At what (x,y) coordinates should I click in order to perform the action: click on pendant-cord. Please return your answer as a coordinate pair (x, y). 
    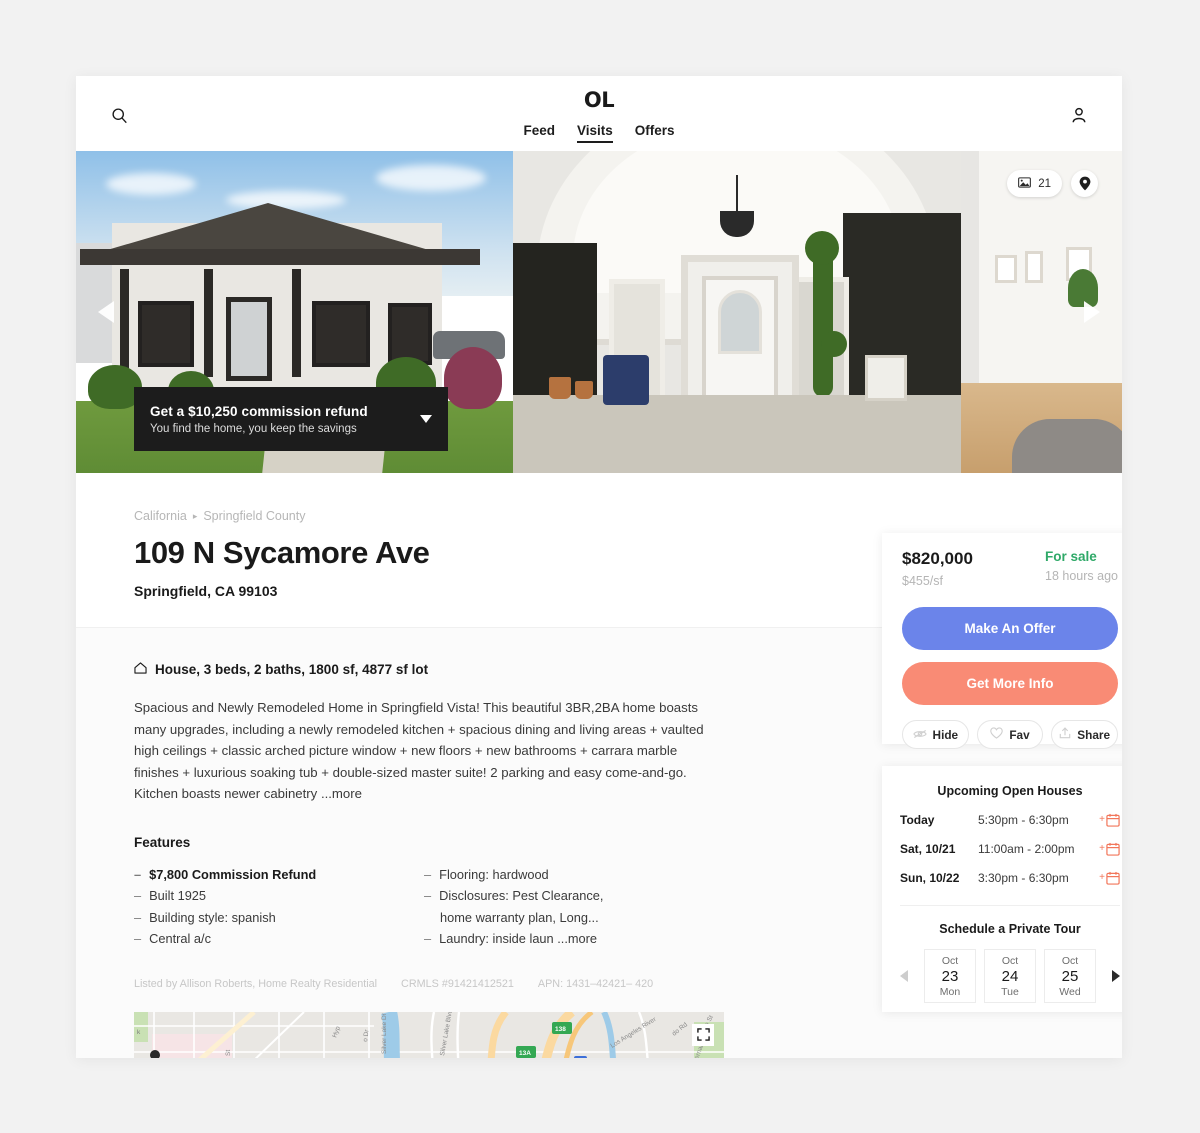
    Looking at the image, I should click on (737, 194).